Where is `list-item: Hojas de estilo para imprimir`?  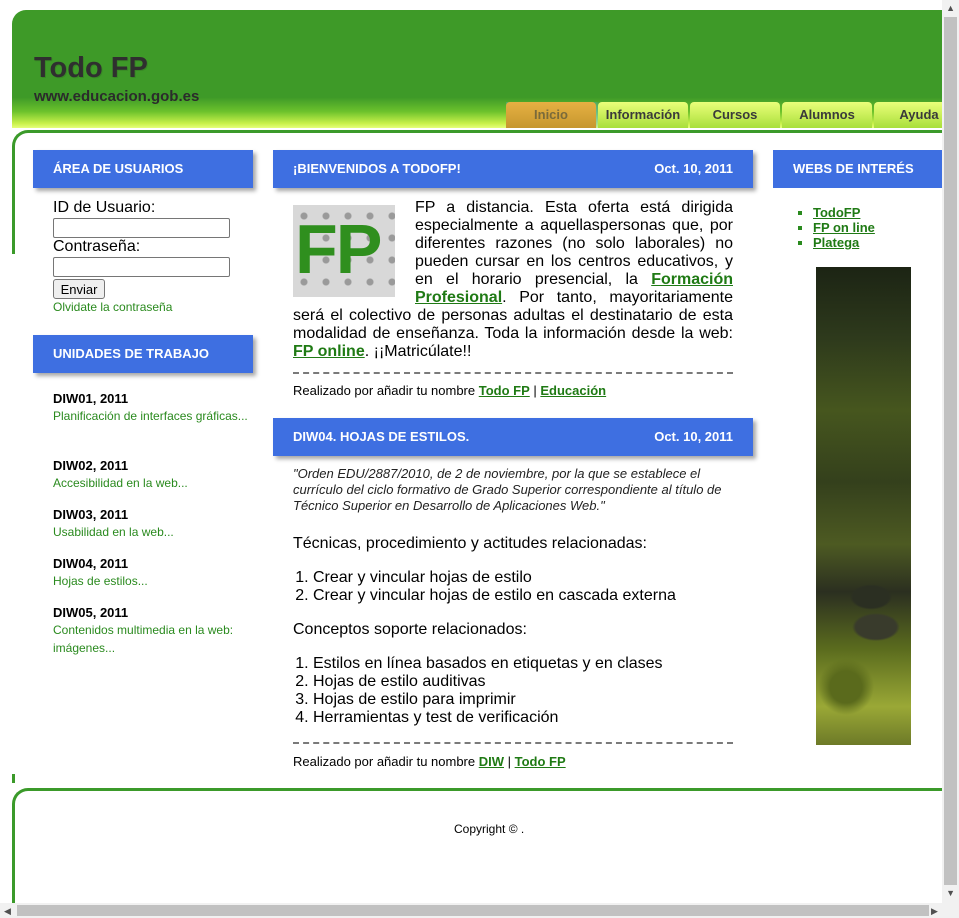
list-item: Hojas de estilo para imprimir is located at coordinates (488, 700).